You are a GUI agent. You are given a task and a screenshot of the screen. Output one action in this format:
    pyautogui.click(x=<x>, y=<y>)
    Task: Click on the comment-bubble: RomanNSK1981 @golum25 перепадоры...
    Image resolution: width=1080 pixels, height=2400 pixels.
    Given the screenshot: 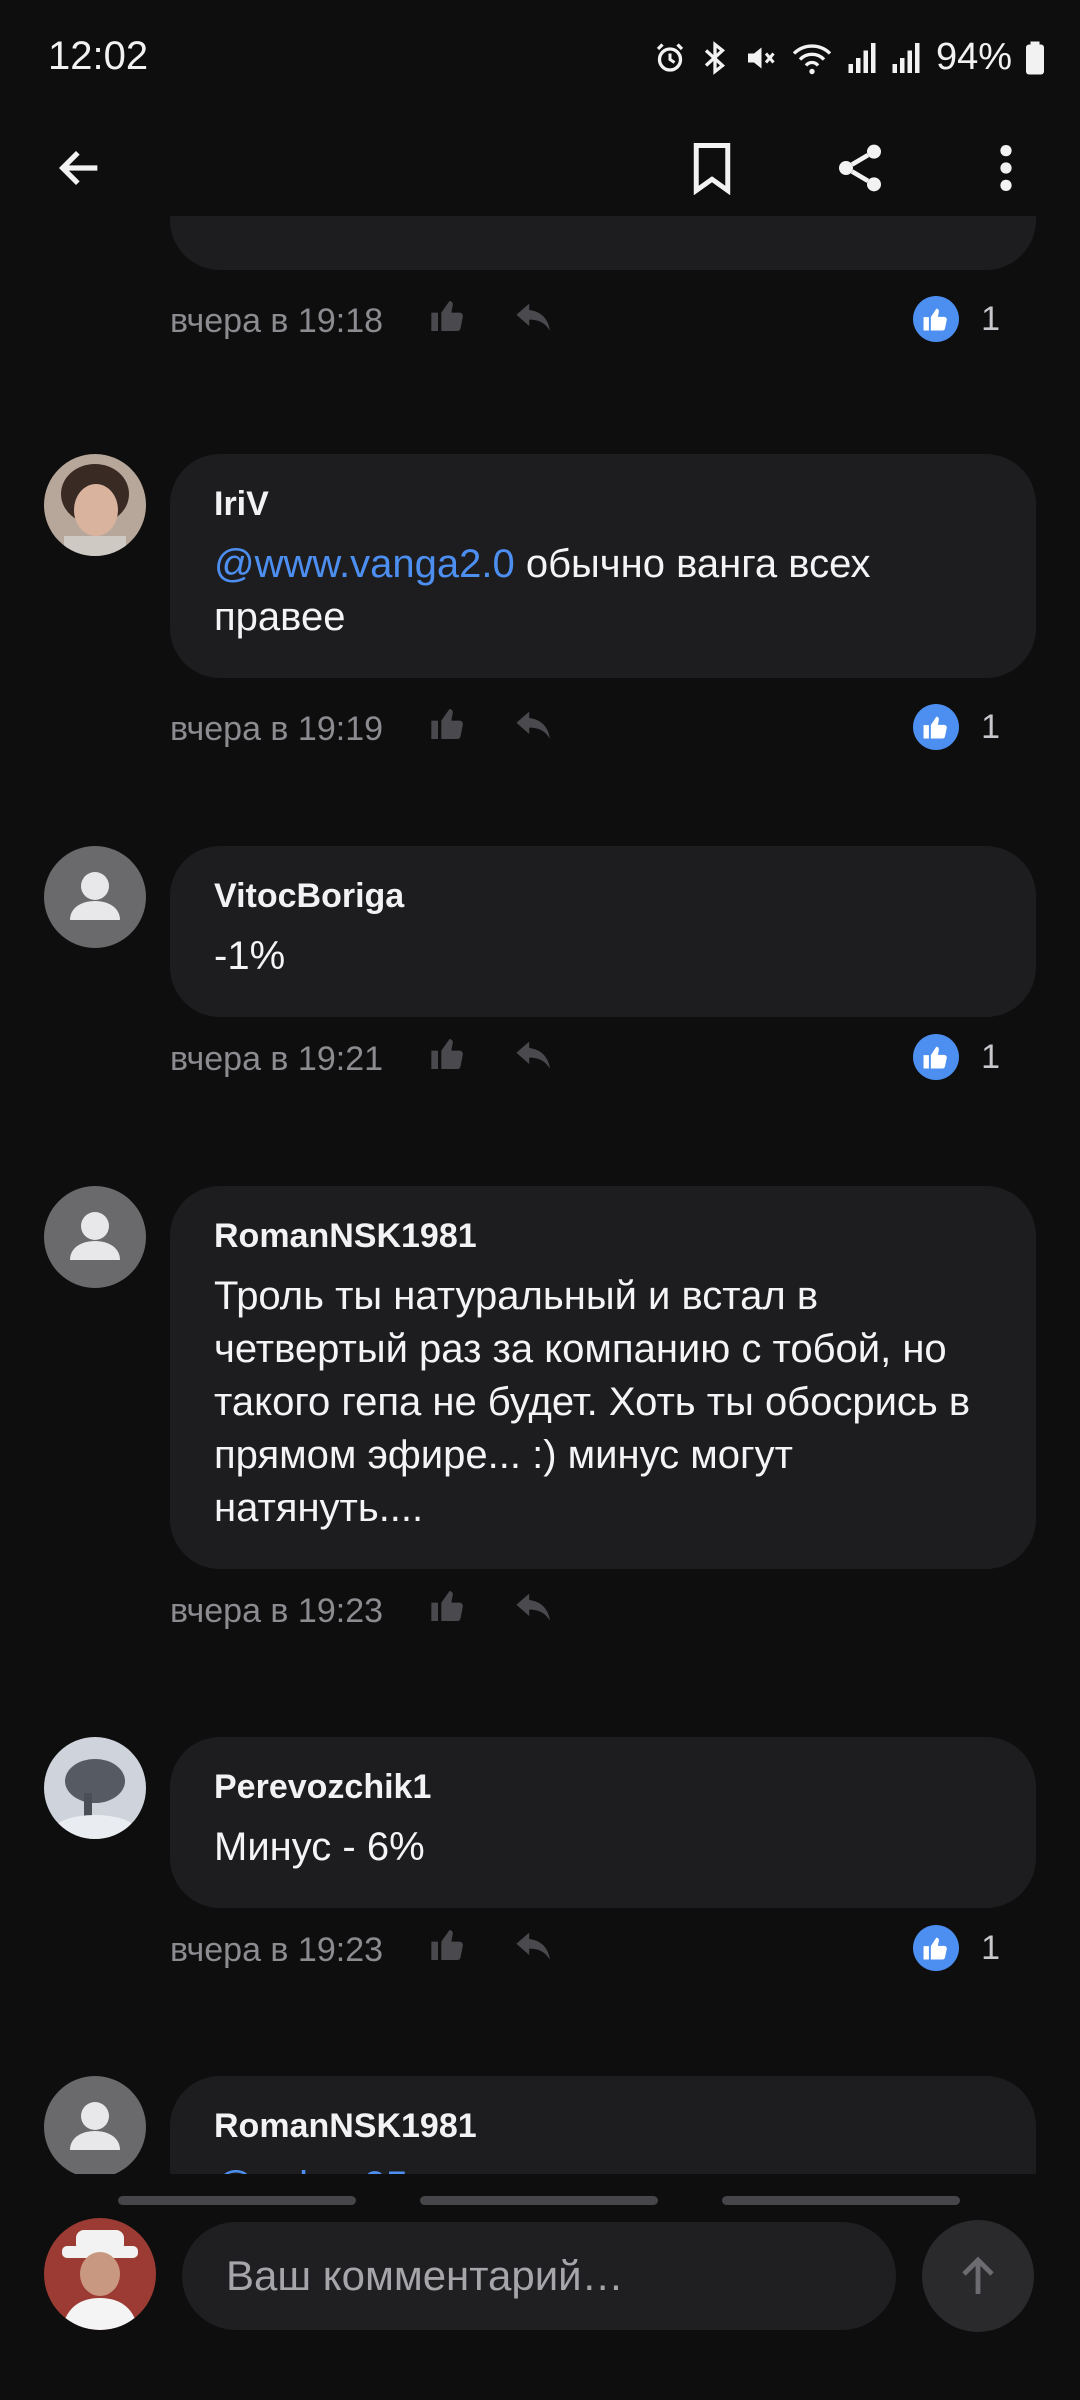 What is the action you would take?
    pyautogui.click(x=603, y=2125)
    